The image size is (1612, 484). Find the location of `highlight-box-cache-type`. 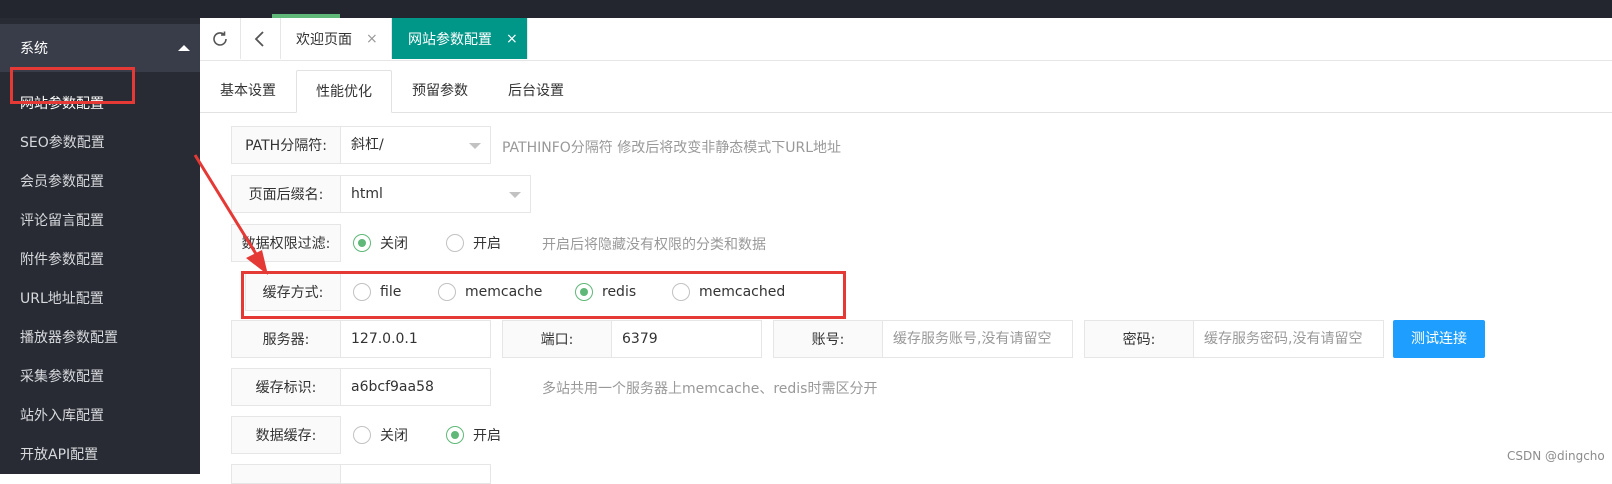

highlight-box-cache-type is located at coordinates (543, 295).